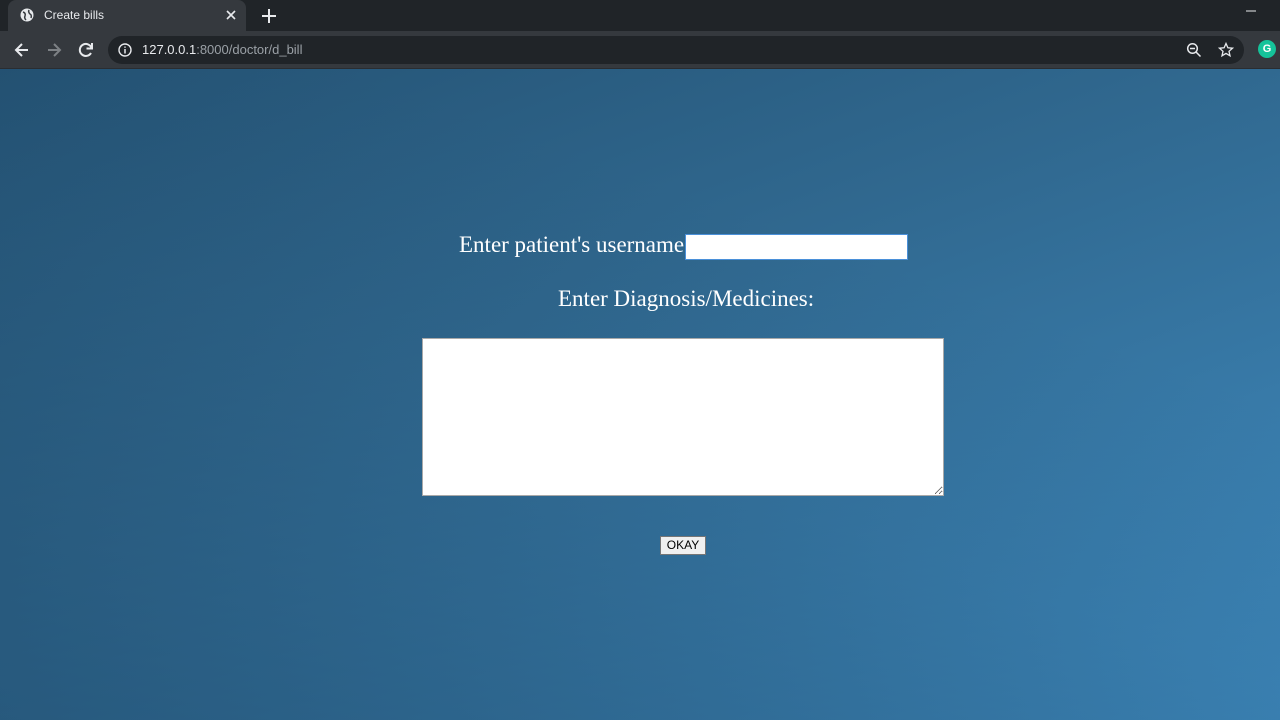 The width and height of the screenshot is (1280, 720). I want to click on url-text: 127.0.0.1:8000/doctor/d_bill, so click(222, 50).